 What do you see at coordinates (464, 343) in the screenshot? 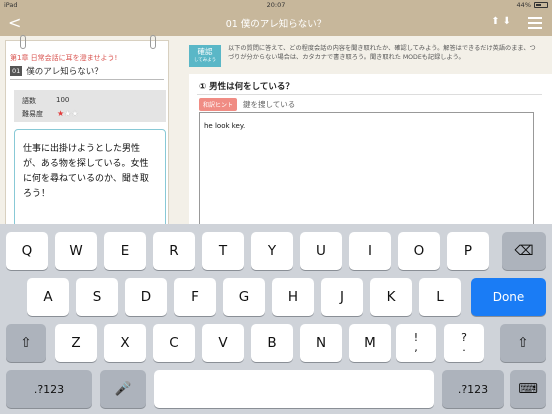
I see `key-question-period: ?.` at bounding box center [464, 343].